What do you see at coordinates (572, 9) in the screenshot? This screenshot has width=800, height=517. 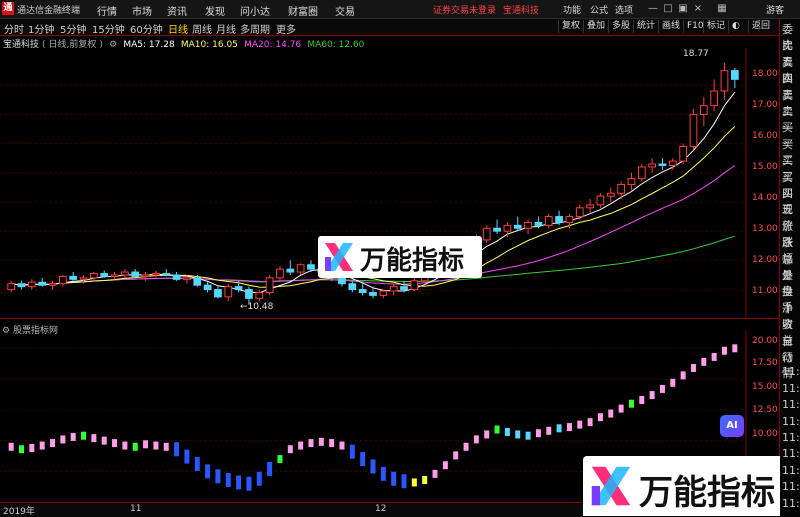 I see `menu-function: 功能` at bounding box center [572, 9].